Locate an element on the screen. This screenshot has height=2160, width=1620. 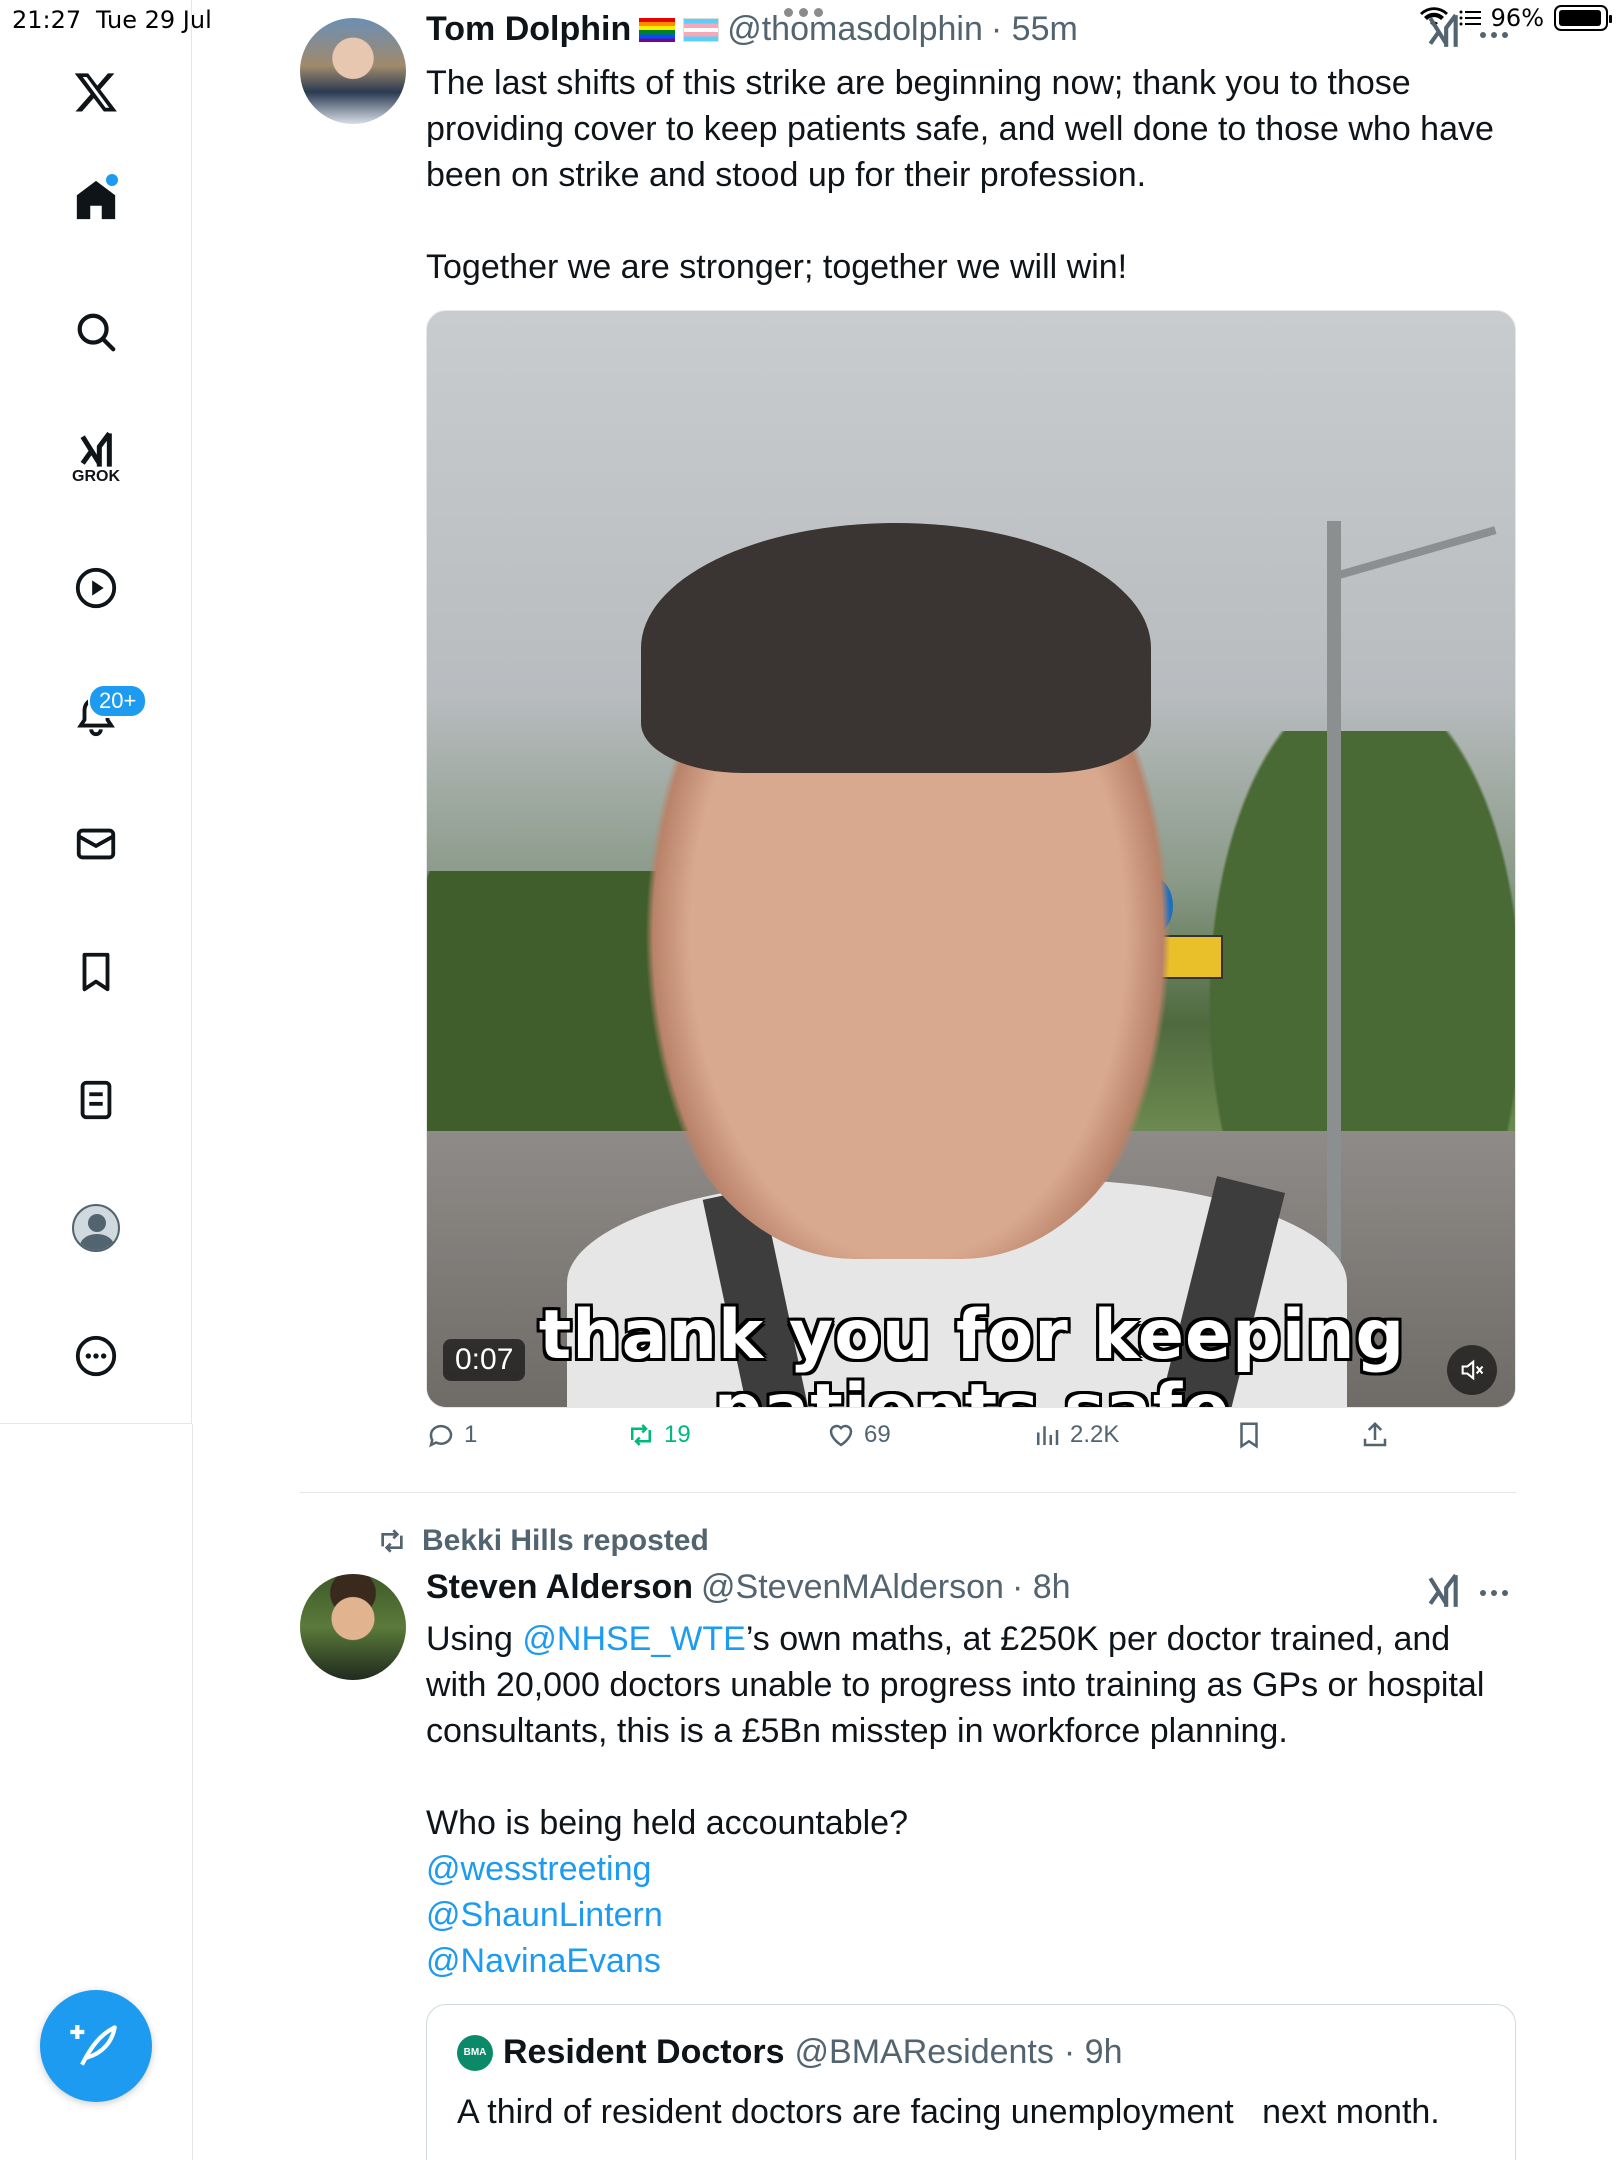
play-icon is located at coordinates (96, 588).